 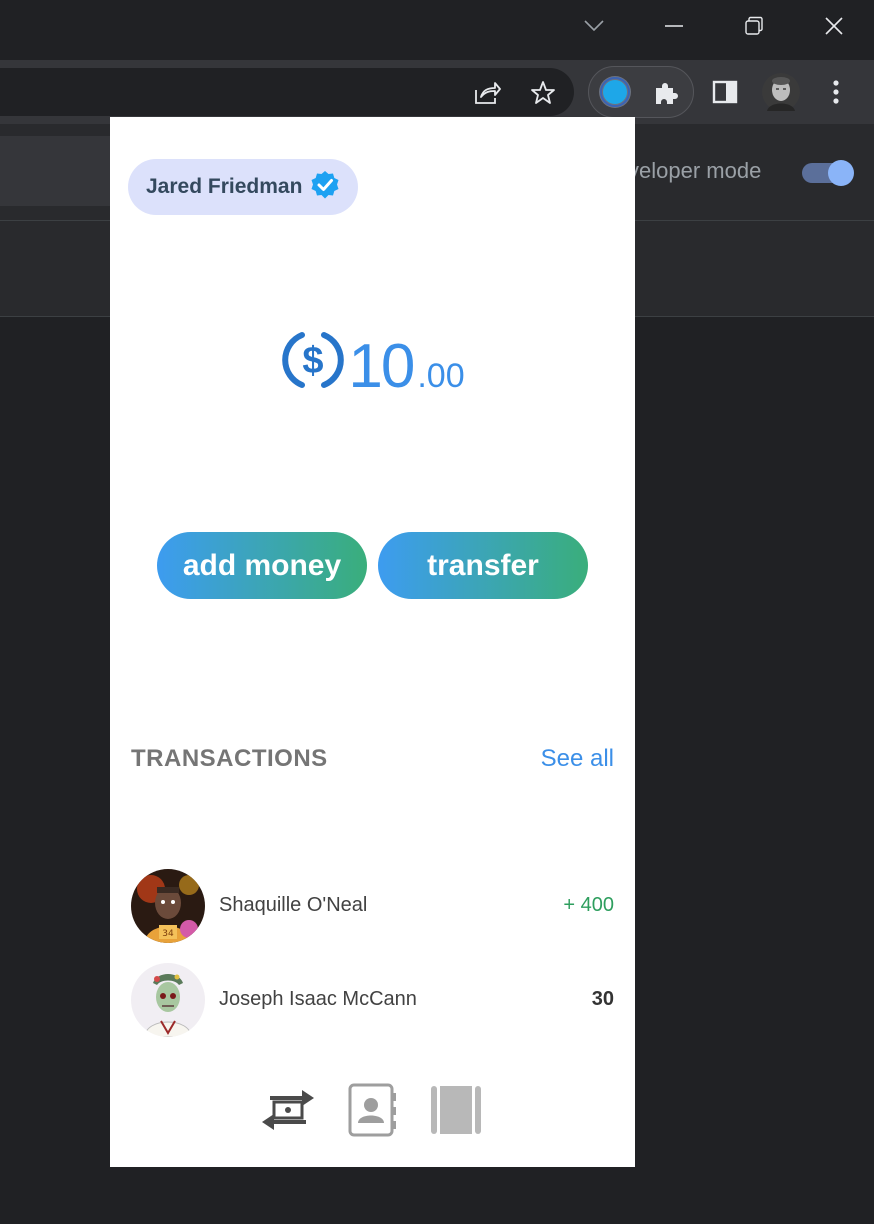 I want to click on transaction-row: 34 Shaquille O'Neal + 400, so click(x=372, y=907).